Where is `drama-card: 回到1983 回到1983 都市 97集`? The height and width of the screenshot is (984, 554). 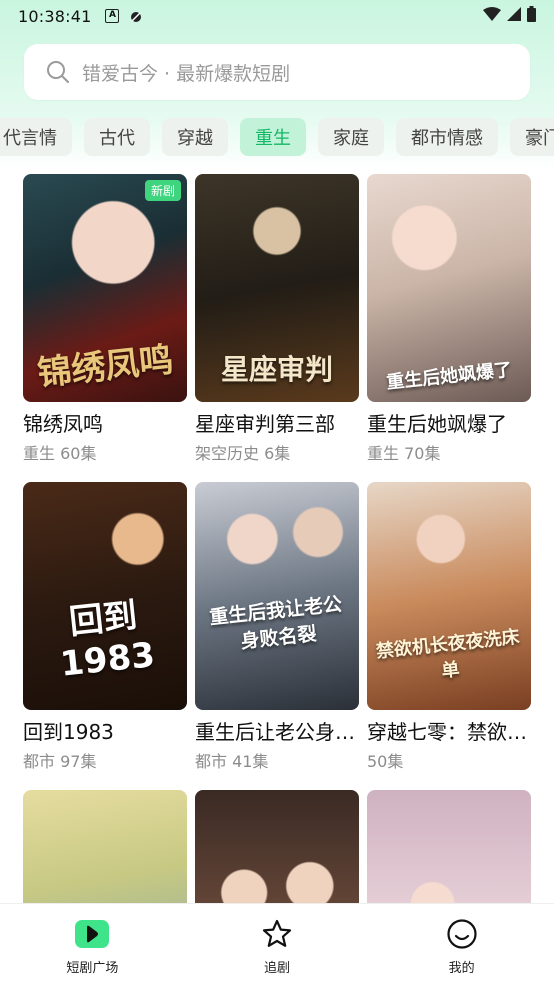
drama-card: 回到1983 回到1983 都市 97集 is located at coordinates (105, 626).